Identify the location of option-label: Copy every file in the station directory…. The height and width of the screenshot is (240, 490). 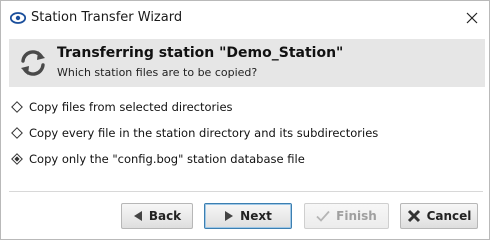
(204, 133).